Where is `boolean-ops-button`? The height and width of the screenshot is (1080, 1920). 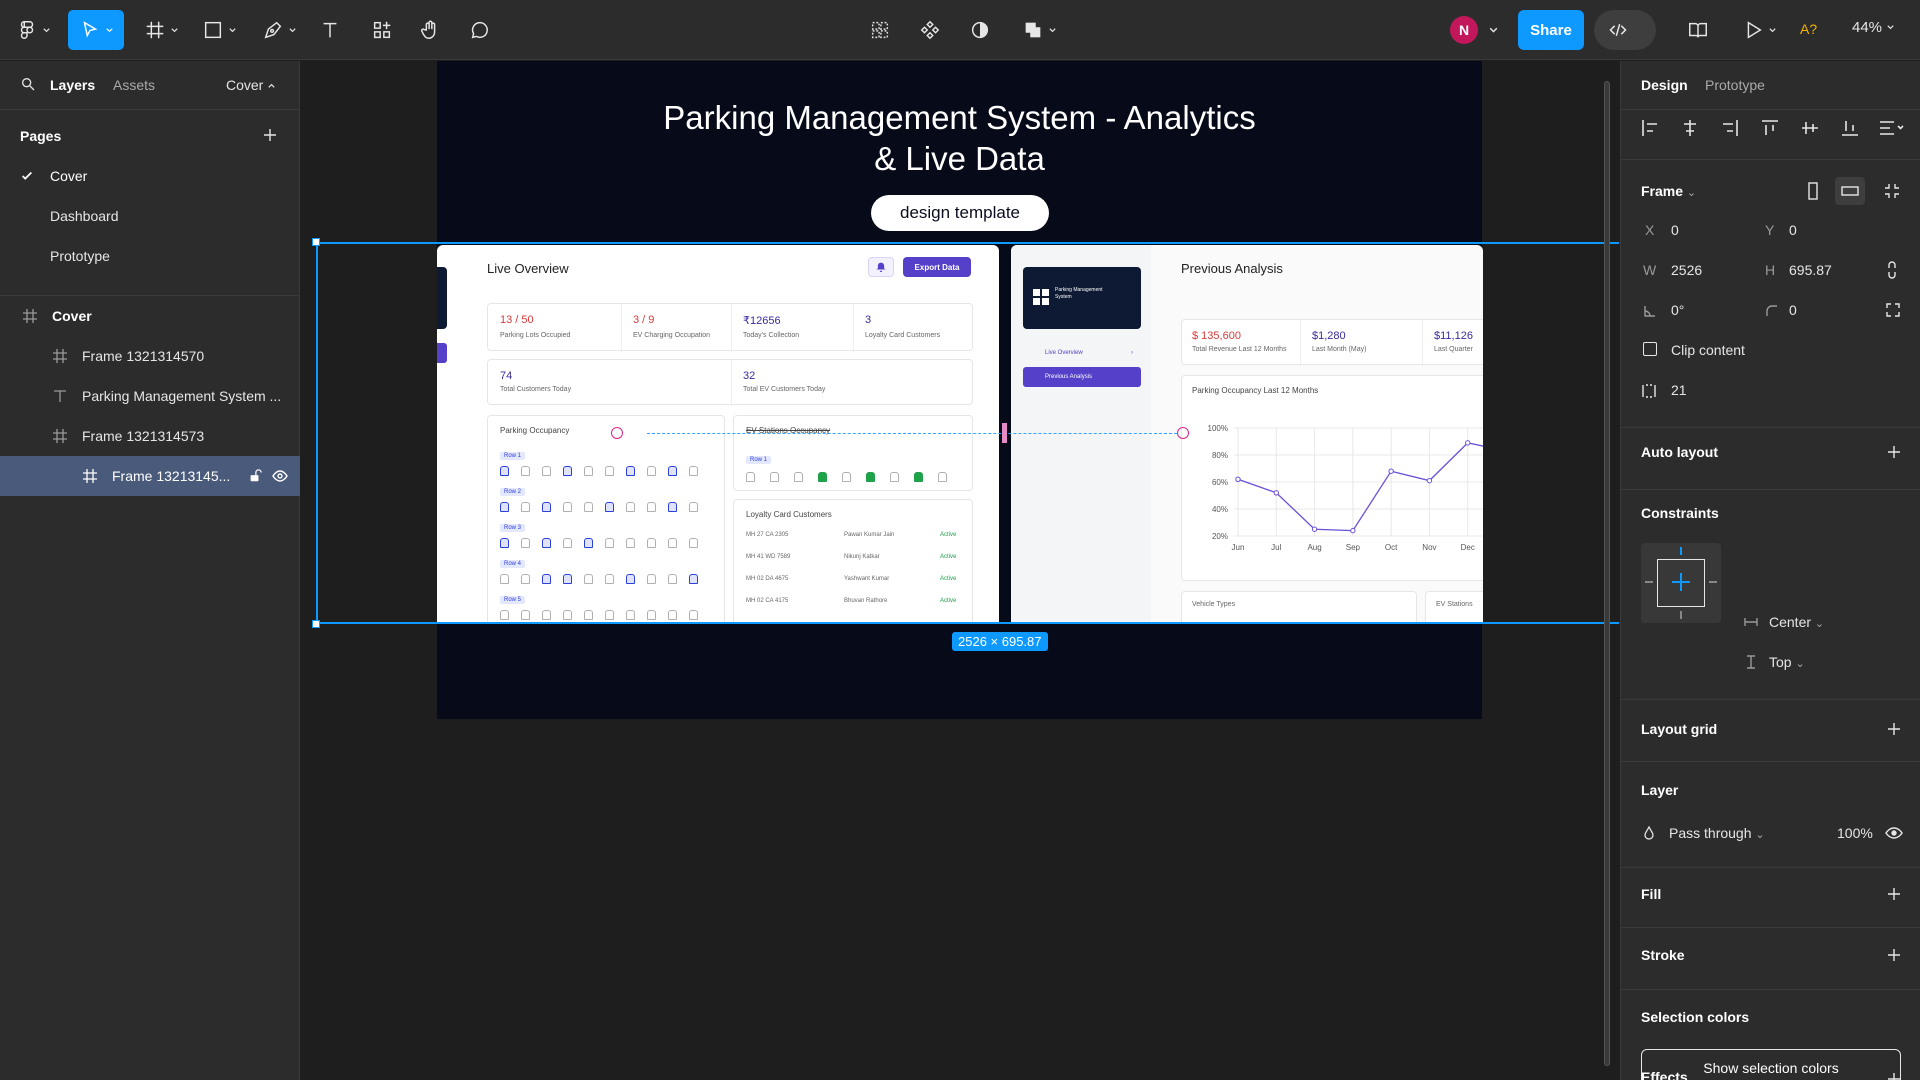 boolean-ops-button is located at coordinates (1039, 30).